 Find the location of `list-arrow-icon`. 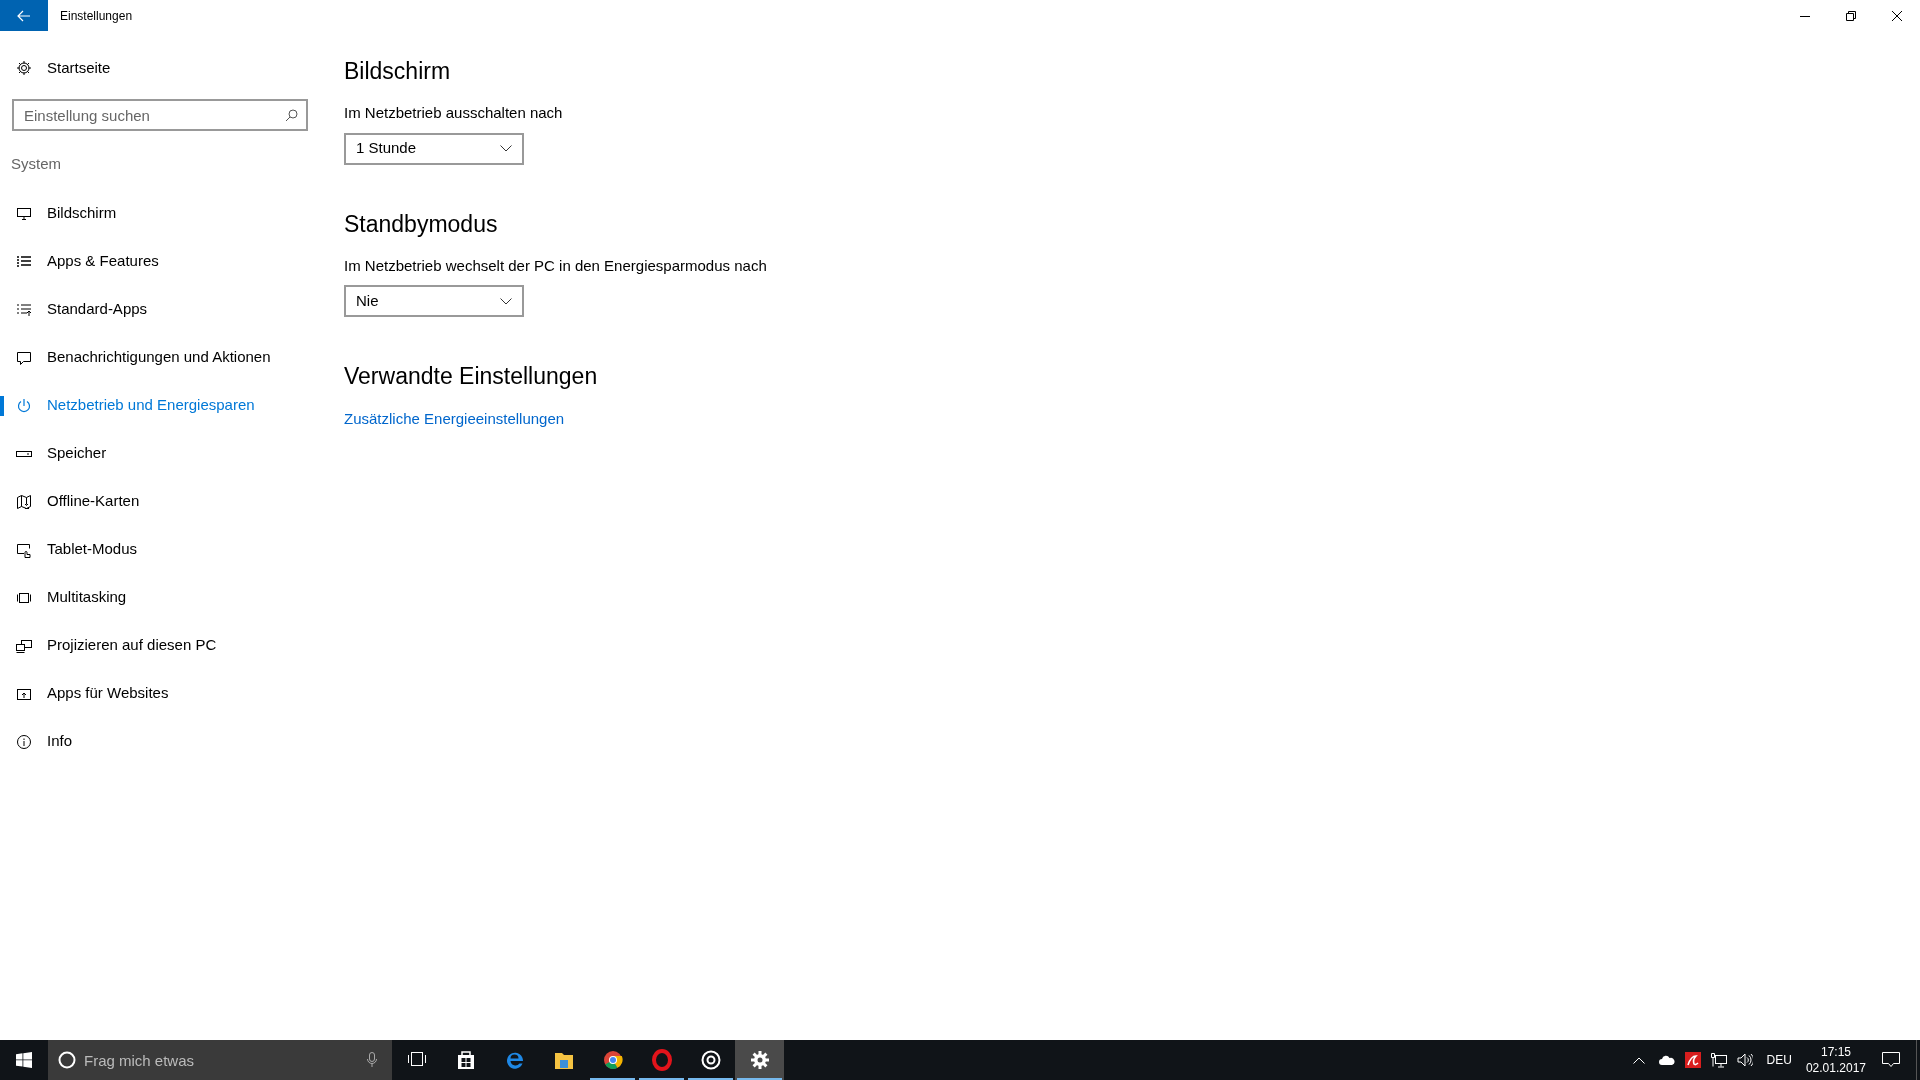

list-arrow-icon is located at coordinates (24, 309).